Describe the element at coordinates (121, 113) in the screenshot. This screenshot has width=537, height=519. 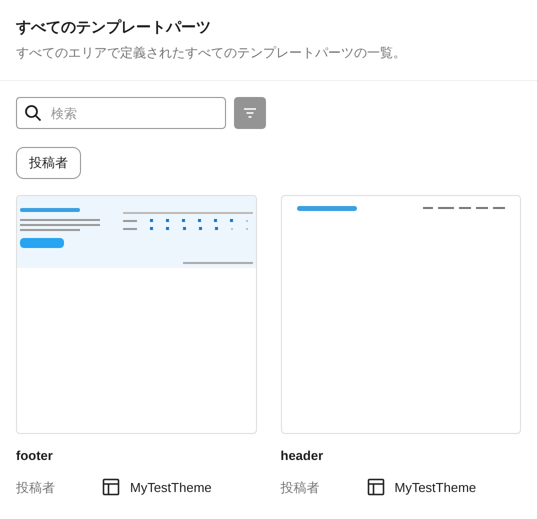
I see `search-field: 検索` at that location.